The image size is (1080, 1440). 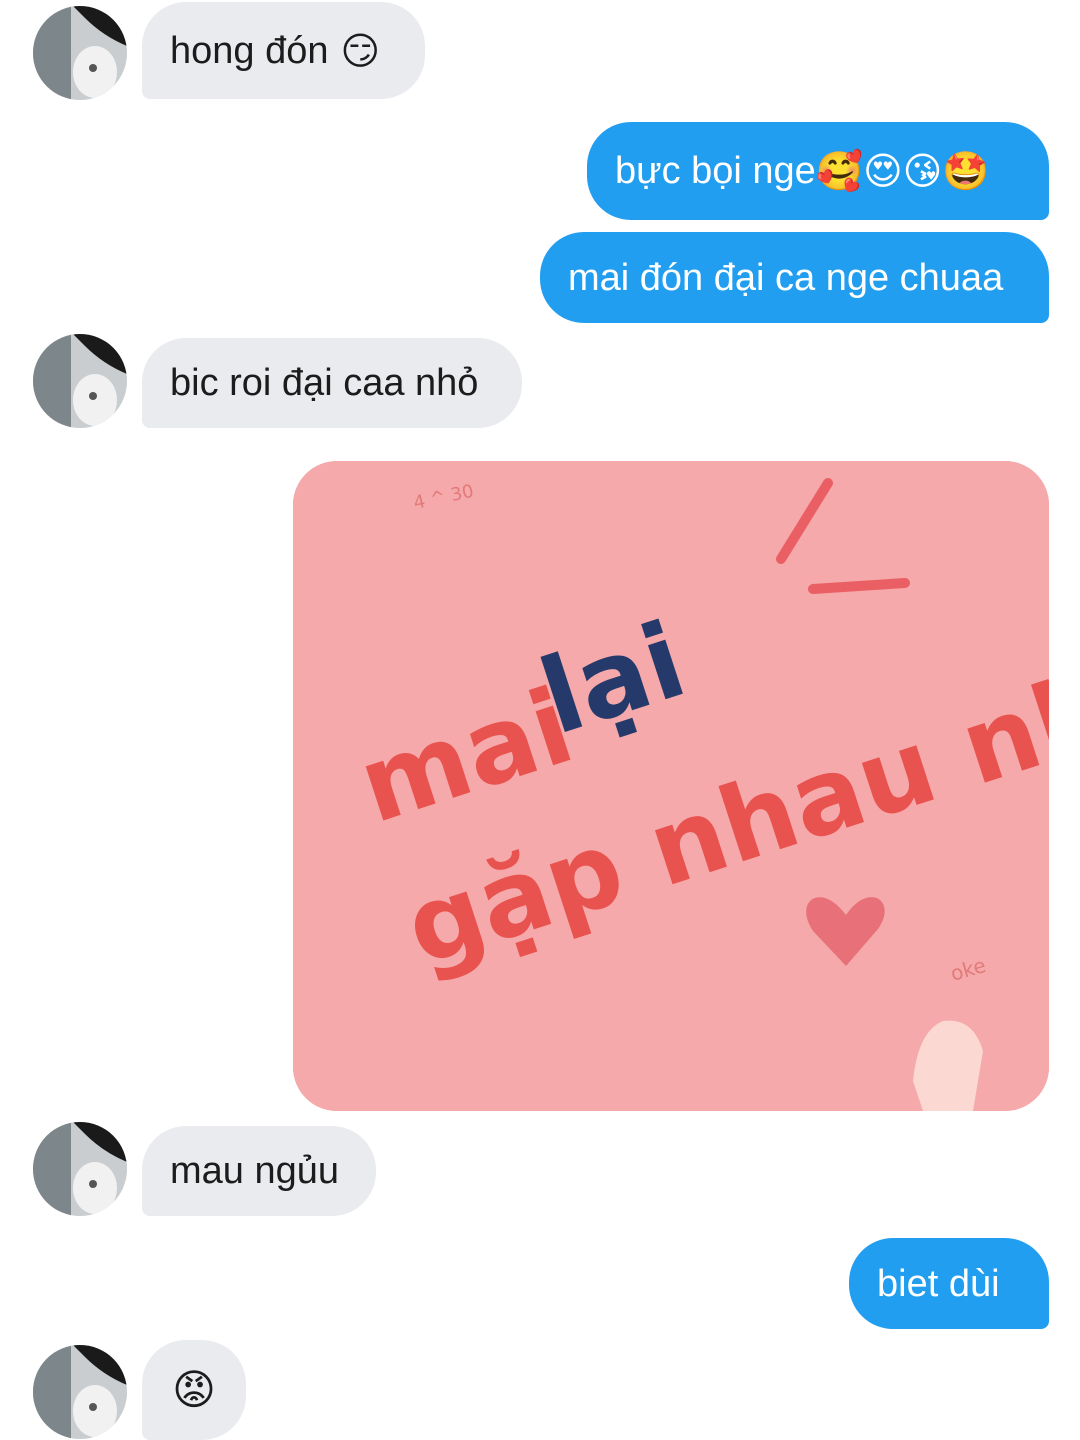 I want to click on message-bubble-incoming: bic roi đại caa nhỏ, so click(x=332, y=383).